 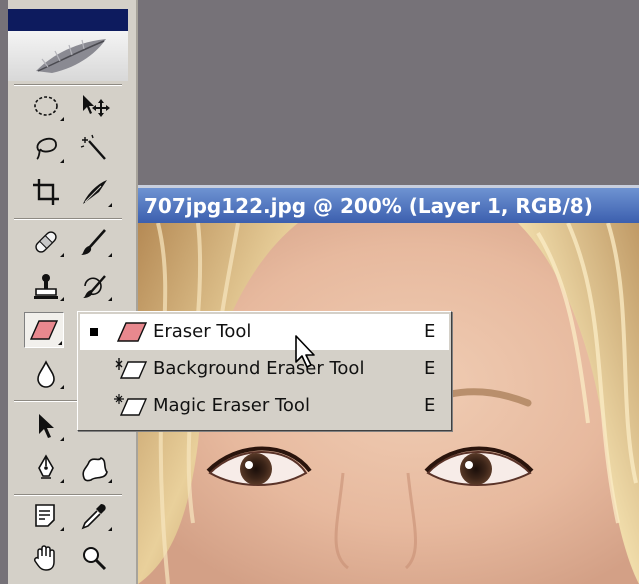 I want to click on path-selection-icon, so click(x=46, y=426).